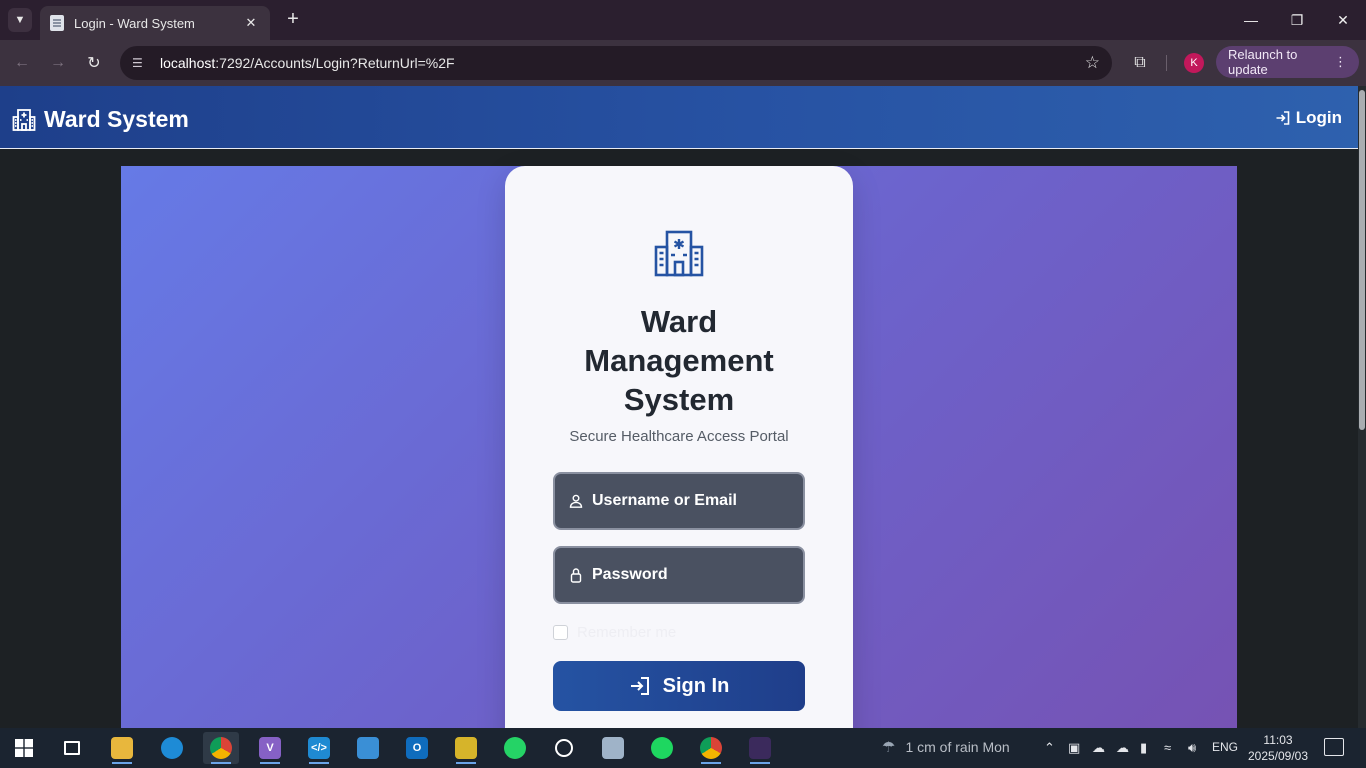 Image resolution: width=1366 pixels, height=768 pixels. I want to click on close-tab-icon: ✕, so click(251, 23).